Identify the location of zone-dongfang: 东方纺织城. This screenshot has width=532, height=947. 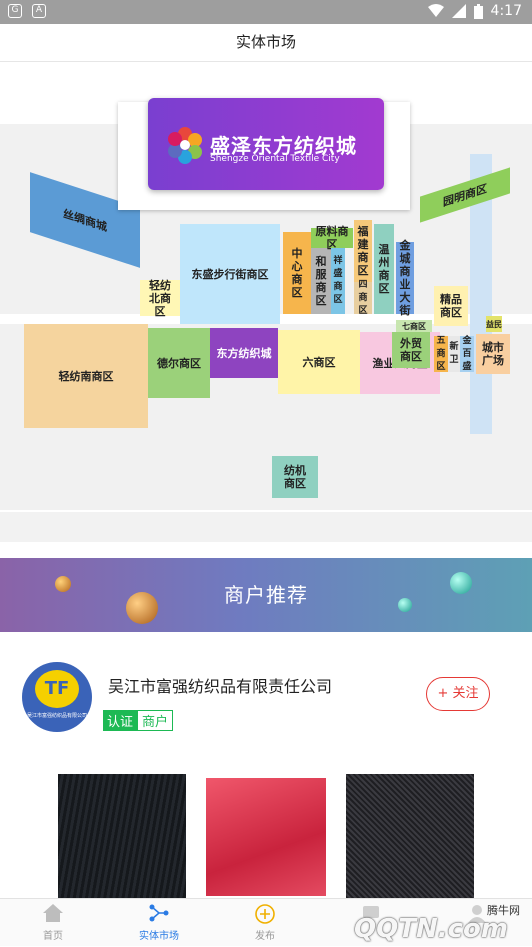
(244, 353).